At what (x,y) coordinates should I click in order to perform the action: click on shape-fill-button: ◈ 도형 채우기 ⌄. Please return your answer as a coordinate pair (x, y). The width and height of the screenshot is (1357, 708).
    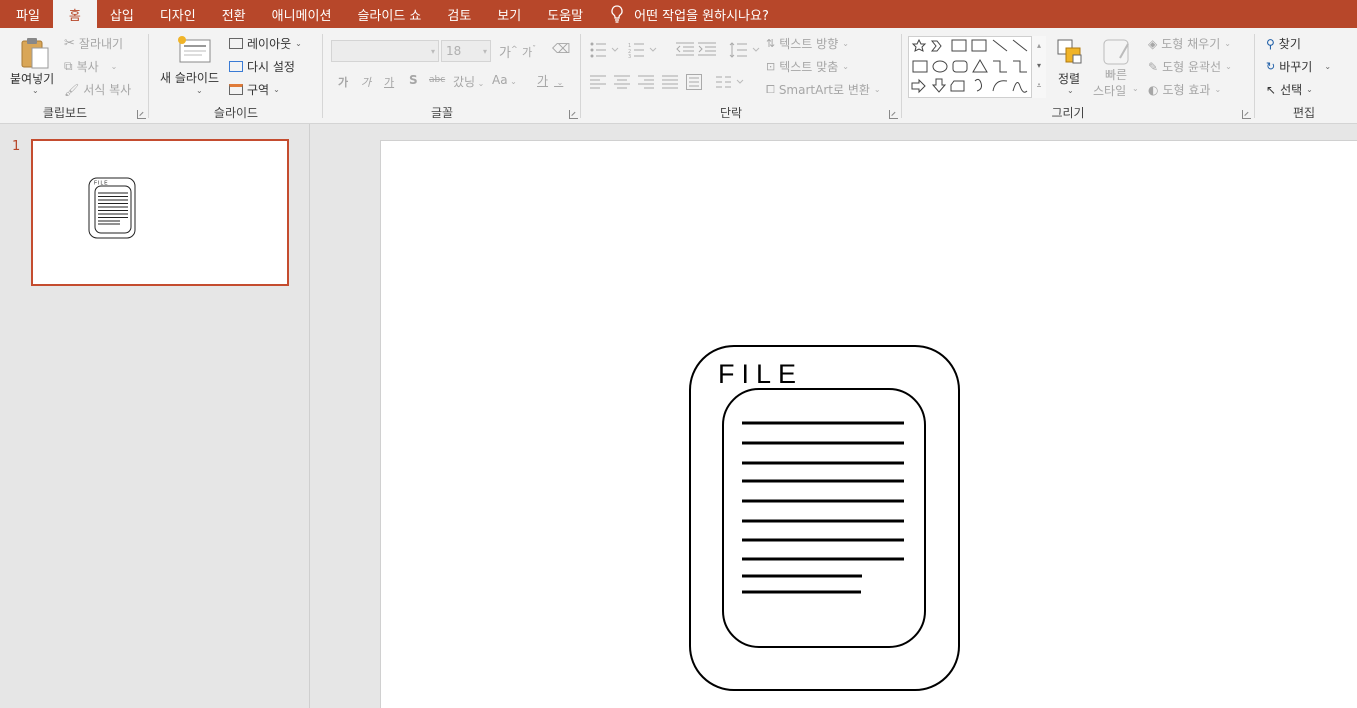
    Looking at the image, I should click on (1189, 43).